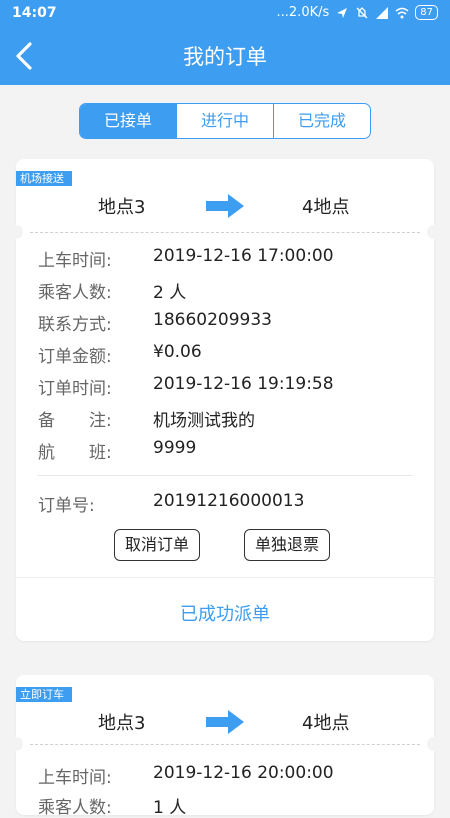 The height and width of the screenshot is (818, 450). I want to click on page-title: 我的订单, so click(225, 57).